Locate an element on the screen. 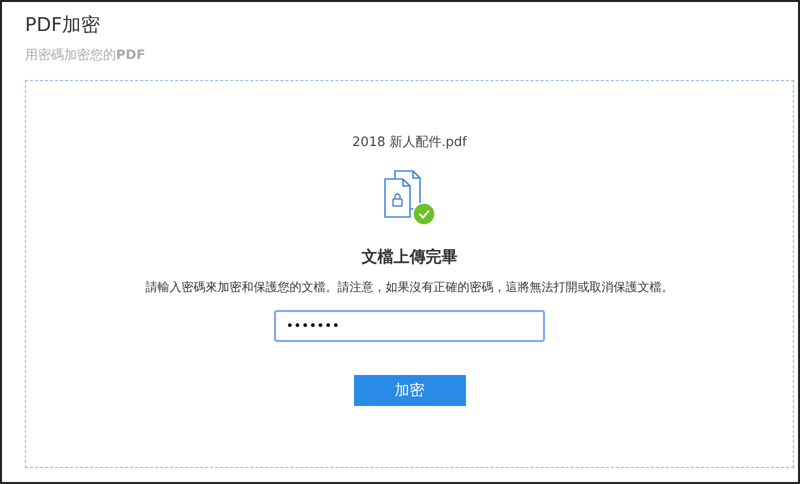 This screenshot has height=484, width=800. locked-document-icon is located at coordinates (409, 198).